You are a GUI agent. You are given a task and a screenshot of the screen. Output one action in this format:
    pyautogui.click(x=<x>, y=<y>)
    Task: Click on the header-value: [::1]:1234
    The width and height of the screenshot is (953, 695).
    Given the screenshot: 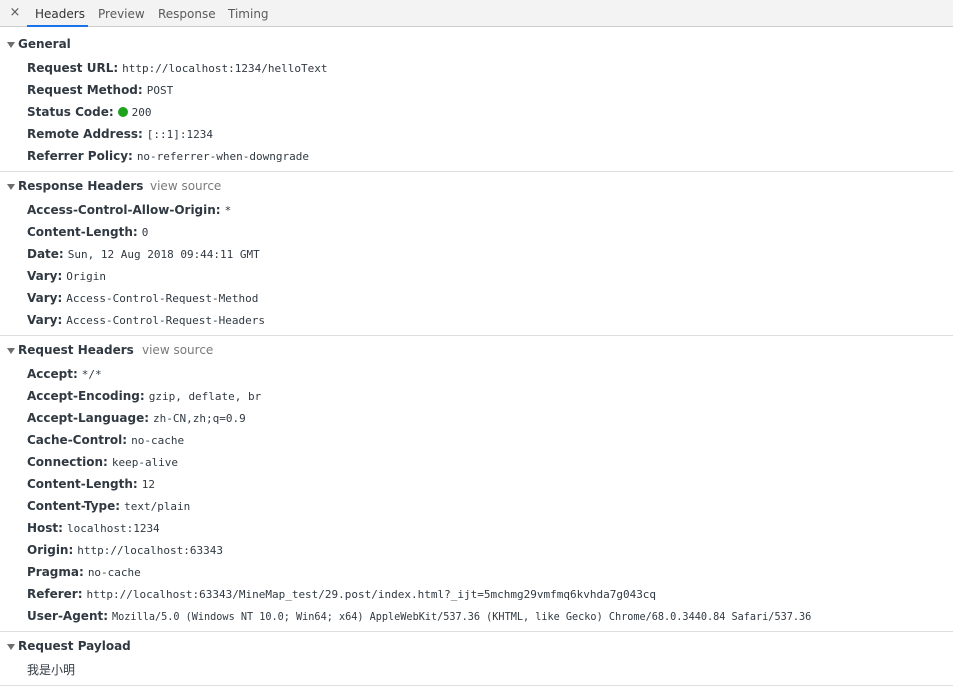 What is the action you would take?
    pyautogui.click(x=180, y=134)
    